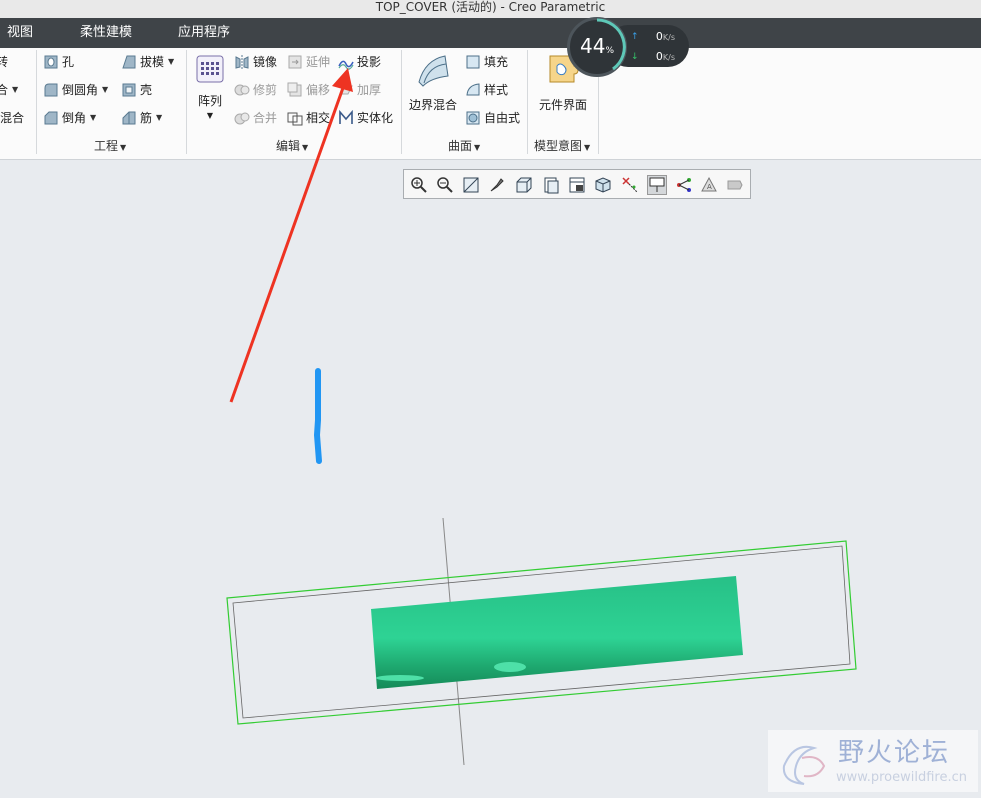 This screenshot has height=798, width=981. Describe the element at coordinates (557, 632) in the screenshot. I see `model-body` at that location.